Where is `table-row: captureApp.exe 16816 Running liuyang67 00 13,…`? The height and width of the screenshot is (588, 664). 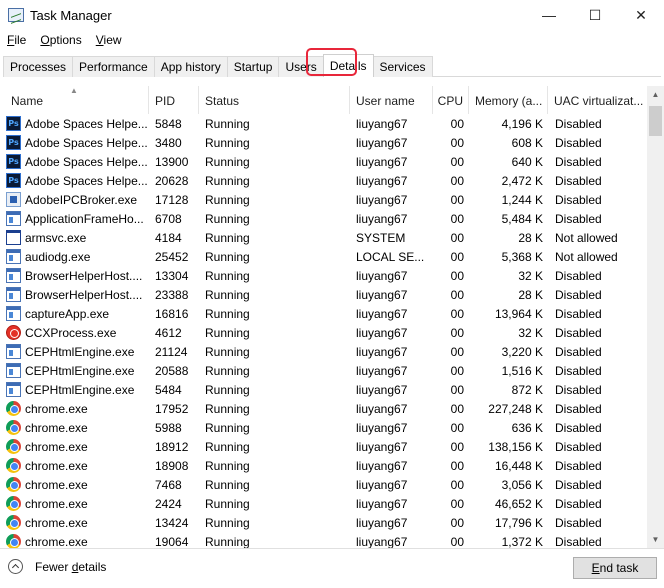
table-row: captureApp.exe 16816 Running liuyang67 00 13,… is located at coordinates (325, 313).